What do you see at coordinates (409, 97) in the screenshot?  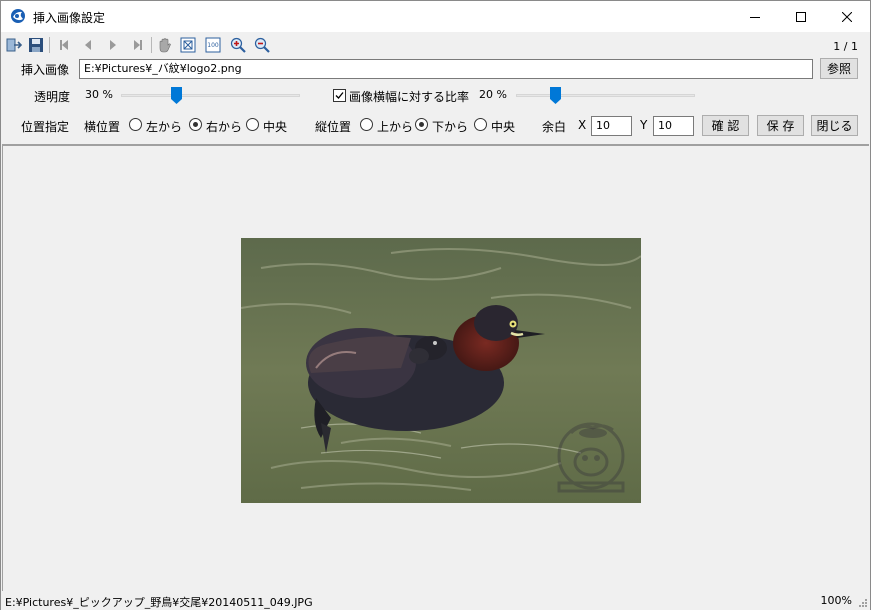 I see `width-ratio-label: 画像横幅に対する比率` at bounding box center [409, 97].